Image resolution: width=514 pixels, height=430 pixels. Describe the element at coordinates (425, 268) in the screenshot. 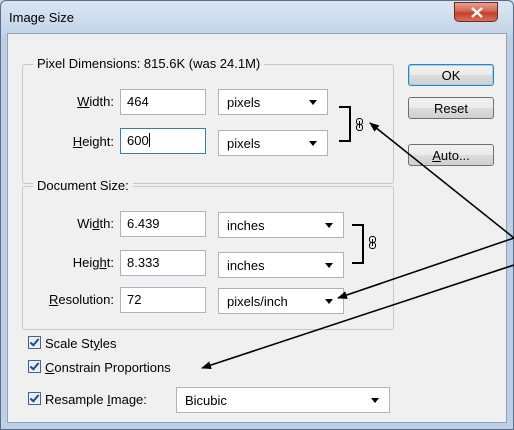

I see `annotation-arrow-resolution` at that location.